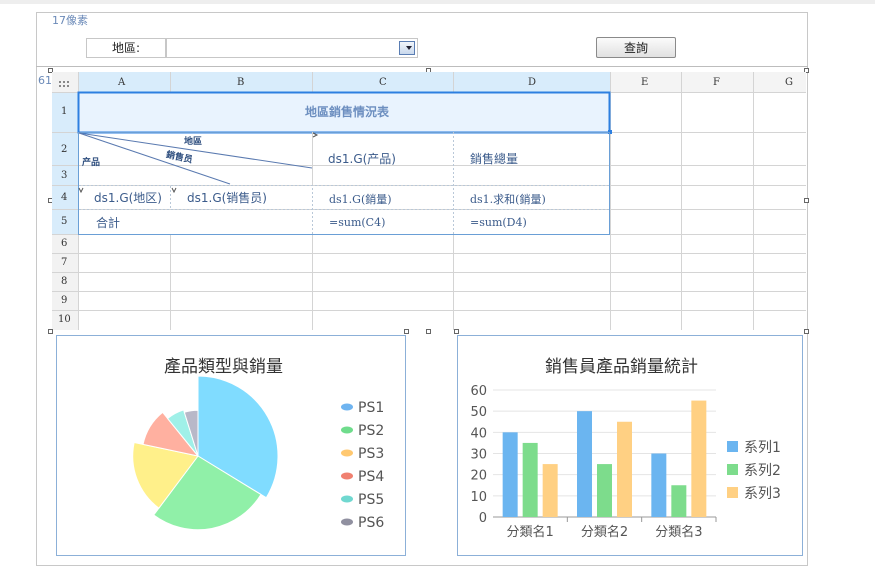  Describe the element at coordinates (64, 300) in the screenshot. I see `row-header-9: 9` at that location.